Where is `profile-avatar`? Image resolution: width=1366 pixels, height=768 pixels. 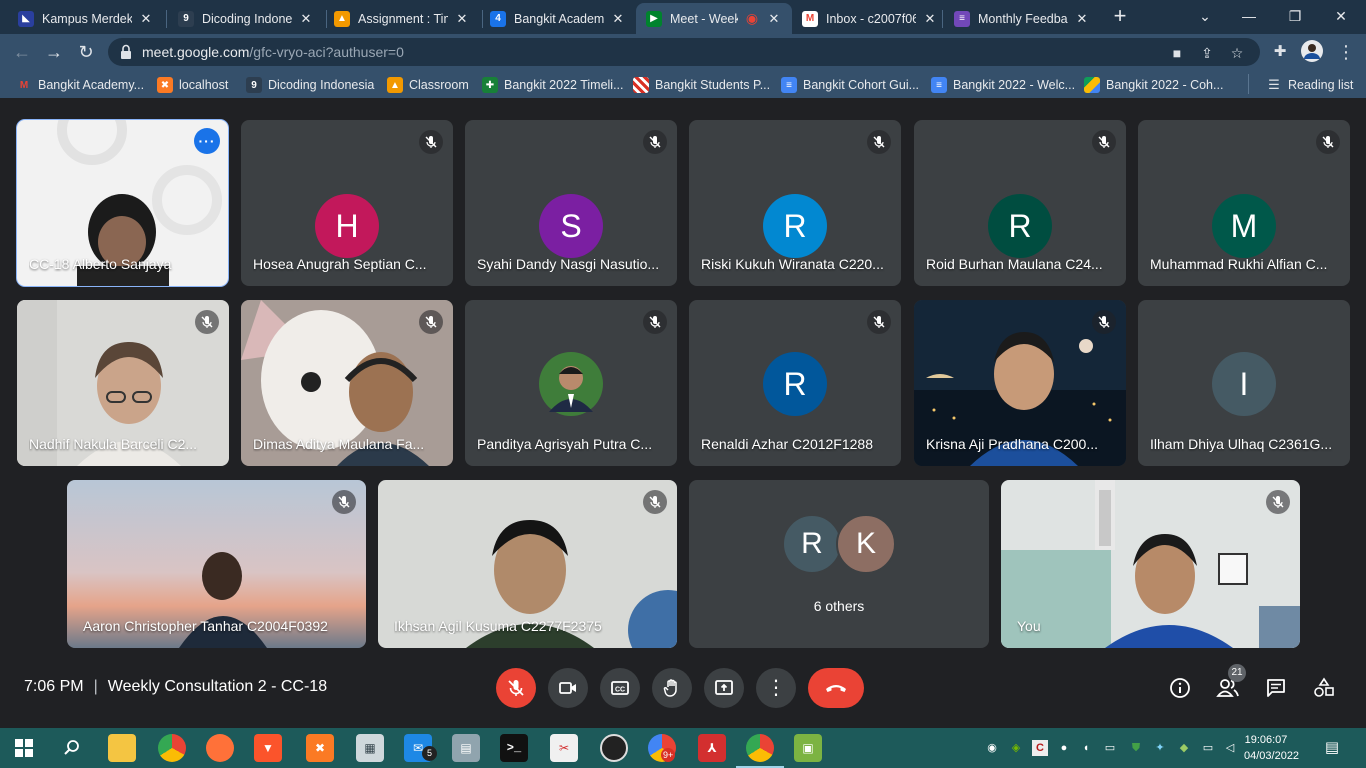 profile-avatar is located at coordinates (1312, 52).